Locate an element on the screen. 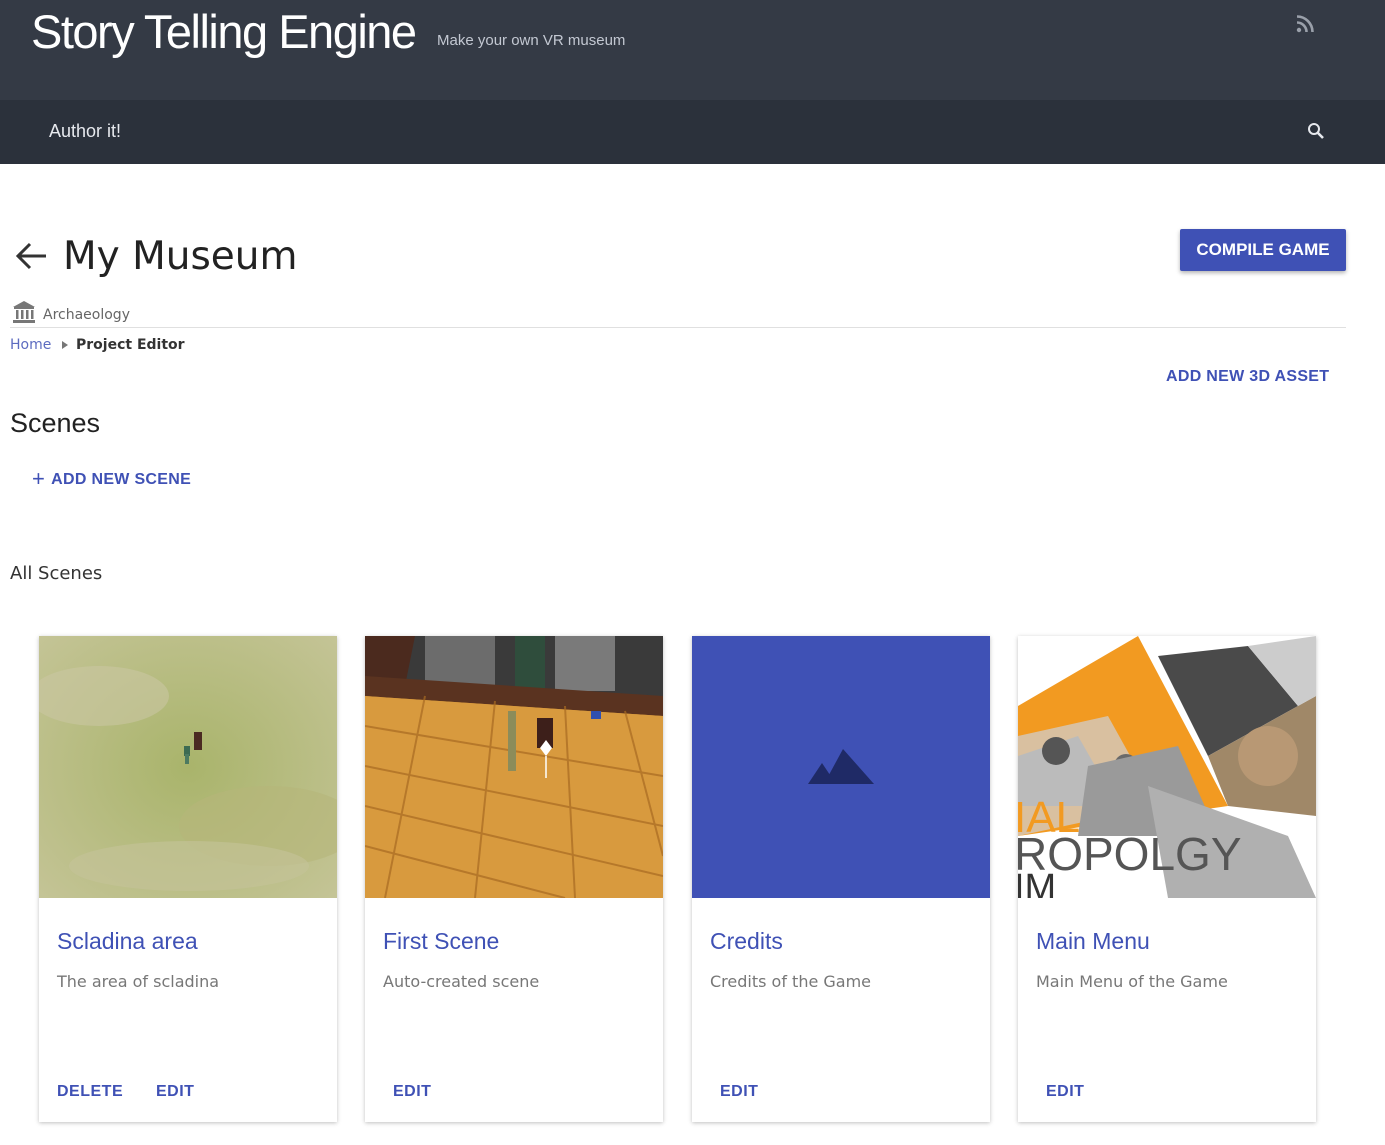 This screenshot has width=1385, height=1145. divider is located at coordinates (678, 327).